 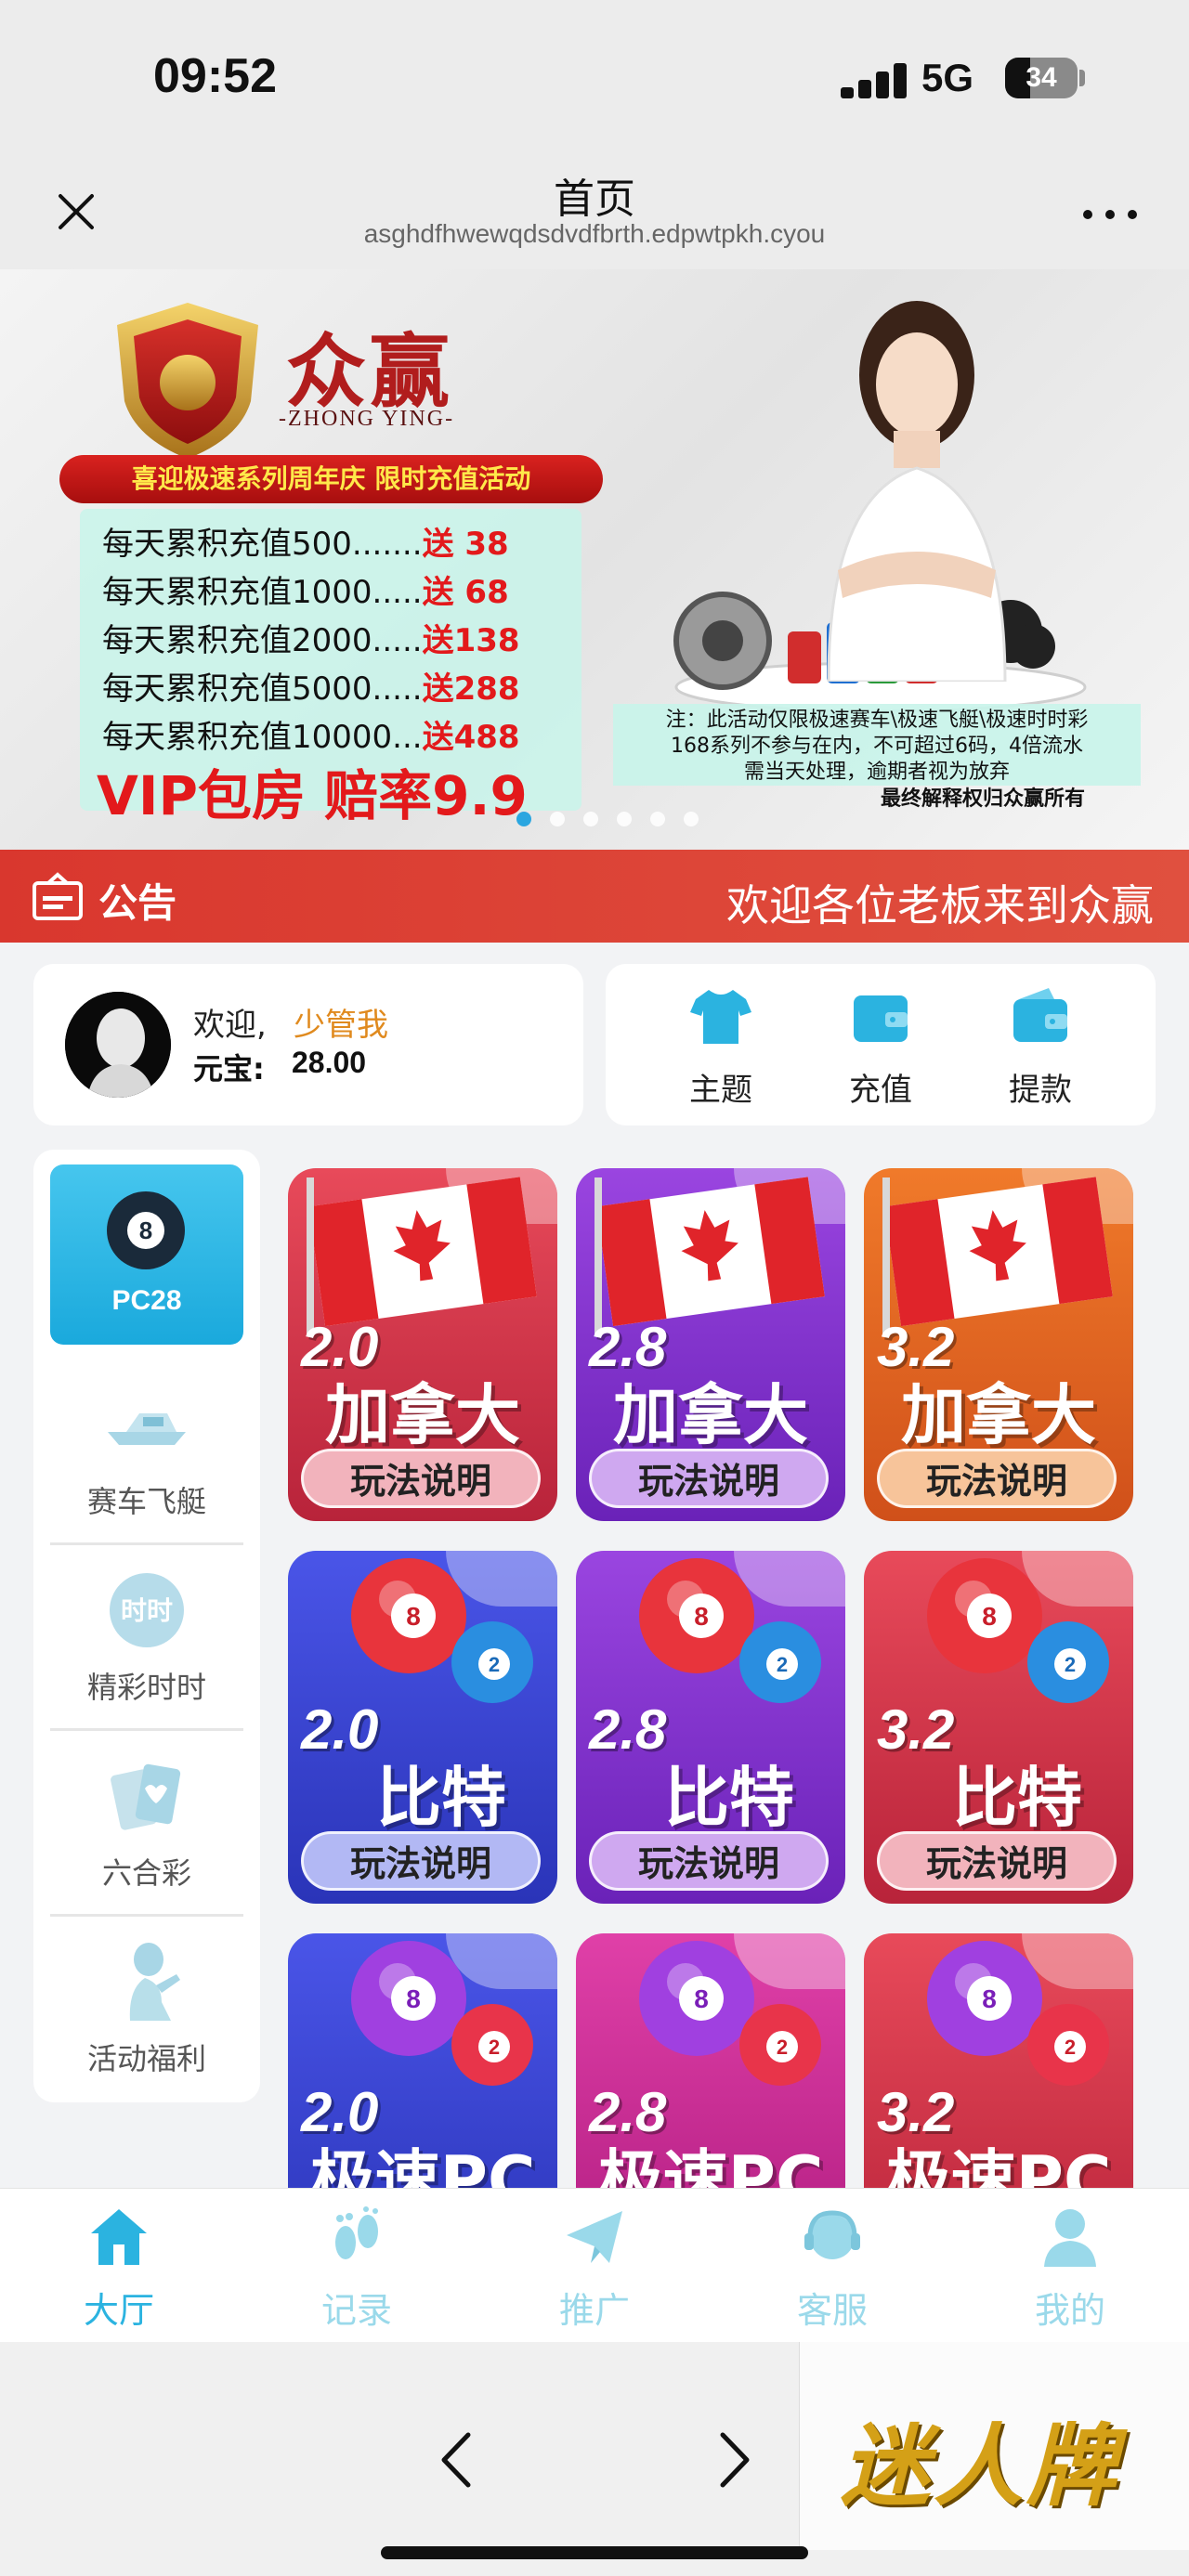 What do you see at coordinates (311, 640) in the screenshot?
I see `bonus-row: 每天累积充值2000.....送138` at bounding box center [311, 640].